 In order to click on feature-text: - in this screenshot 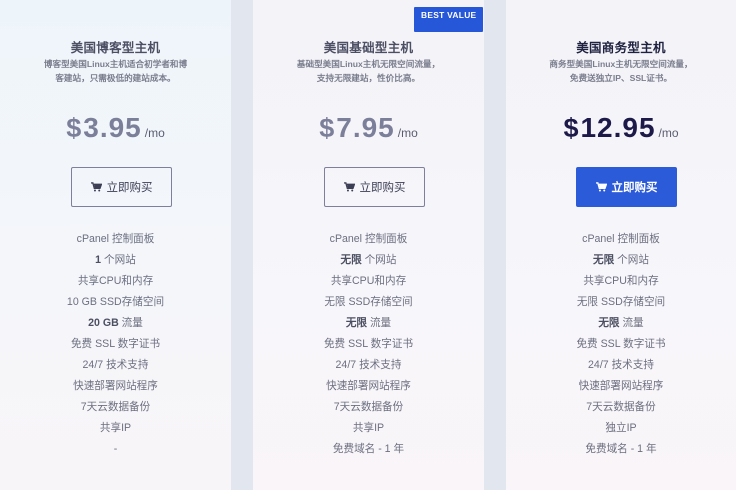, I will do `click(115, 449)`.